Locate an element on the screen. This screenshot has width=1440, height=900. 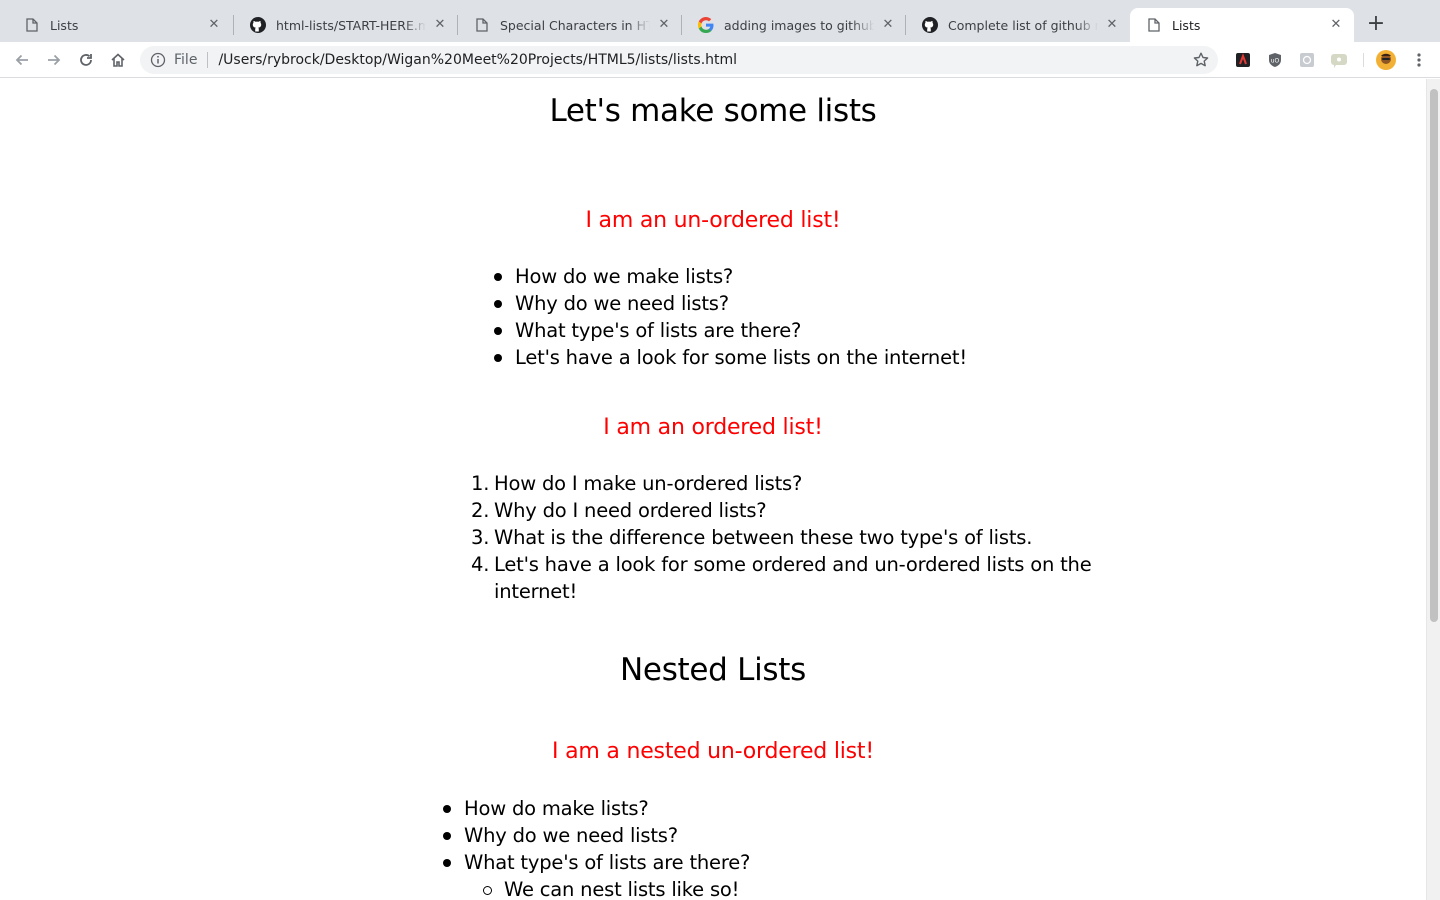
home-icon is located at coordinates (118, 60).